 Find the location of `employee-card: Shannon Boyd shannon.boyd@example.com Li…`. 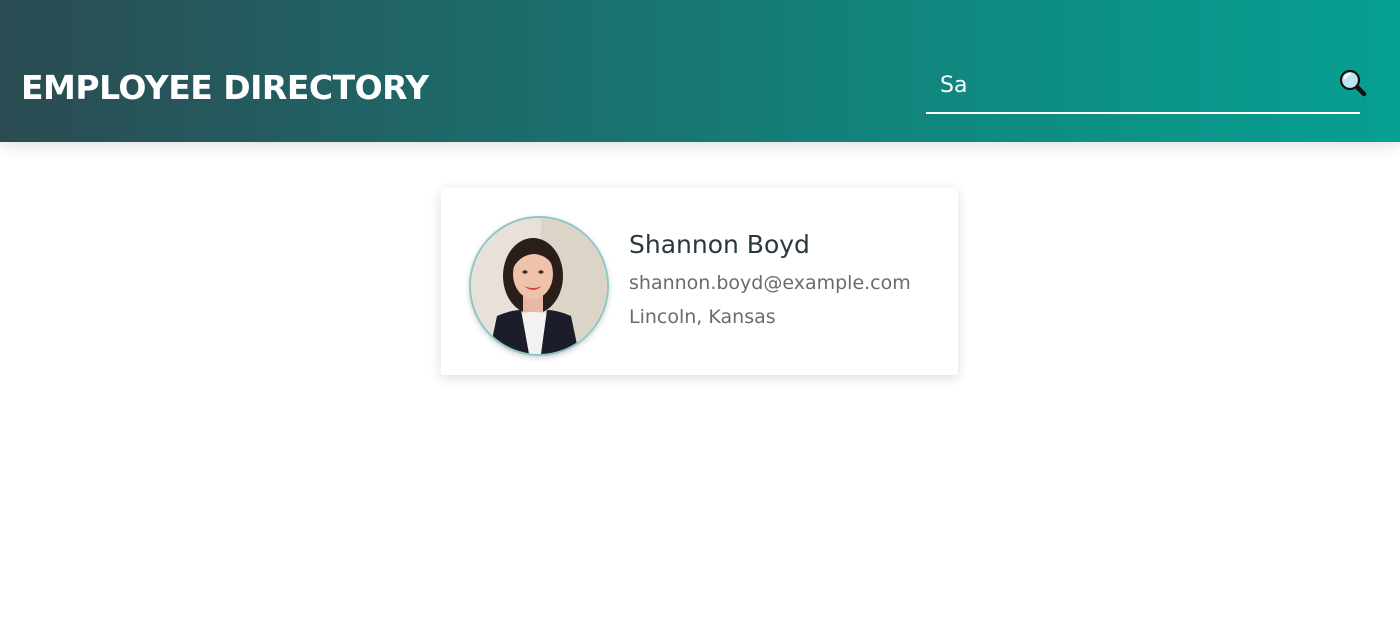

employee-card: Shannon Boyd shannon.boyd@example.com Li… is located at coordinates (699, 281).